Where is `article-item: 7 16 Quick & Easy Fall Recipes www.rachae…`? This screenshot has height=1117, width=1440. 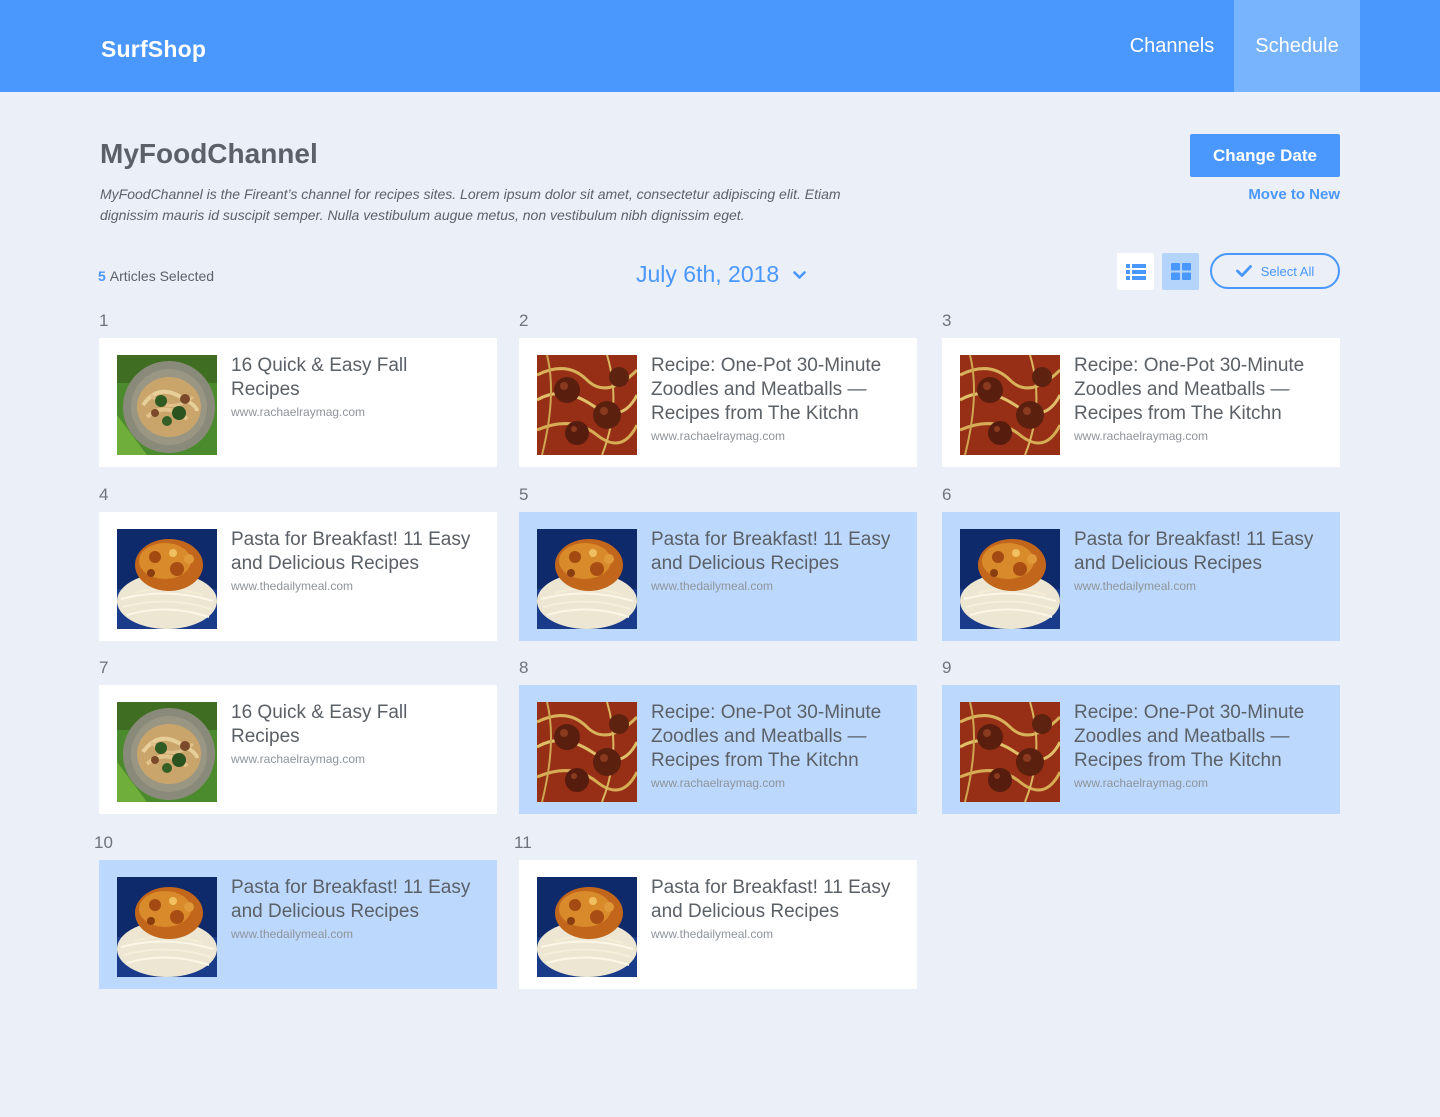
article-item: 7 16 Quick & Easy Fall Recipes www.rachae… is located at coordinates (298, 736).